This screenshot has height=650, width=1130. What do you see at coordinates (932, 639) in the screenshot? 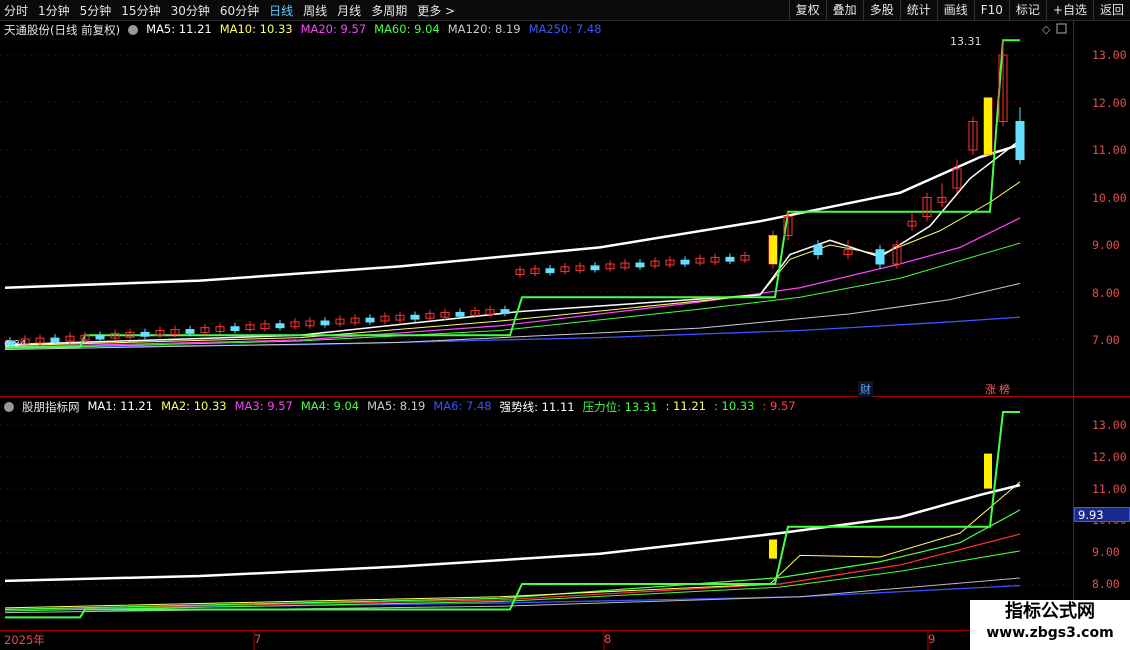
I see `date-label: 9` at bounding box center [932, 639].